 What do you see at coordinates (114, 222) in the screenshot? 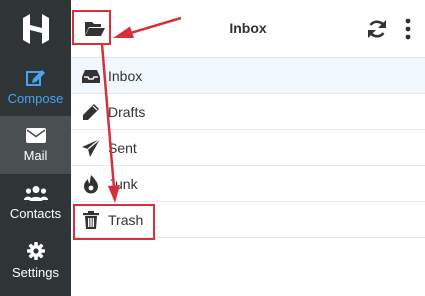
I see `highlight-trash-item` at bounding box center [114, 222].